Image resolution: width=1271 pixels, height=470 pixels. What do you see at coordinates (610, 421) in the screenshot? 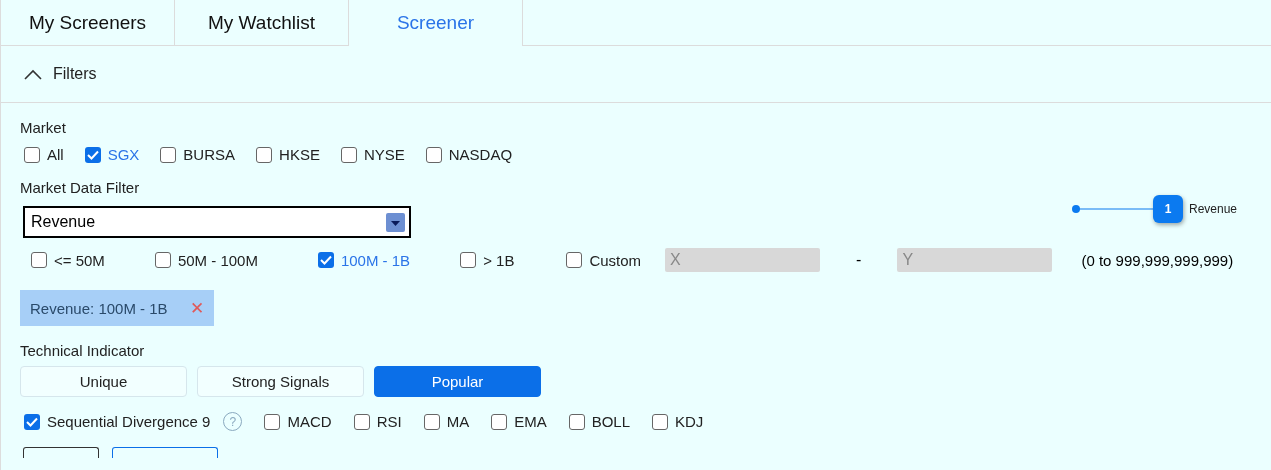
I see `option-label: BOLL` at bounding box center [610, 421].